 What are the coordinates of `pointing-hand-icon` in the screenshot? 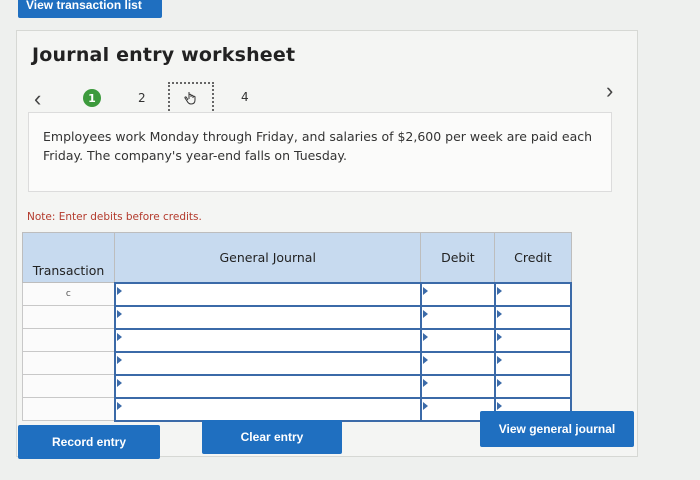 It's located at (190, 98).